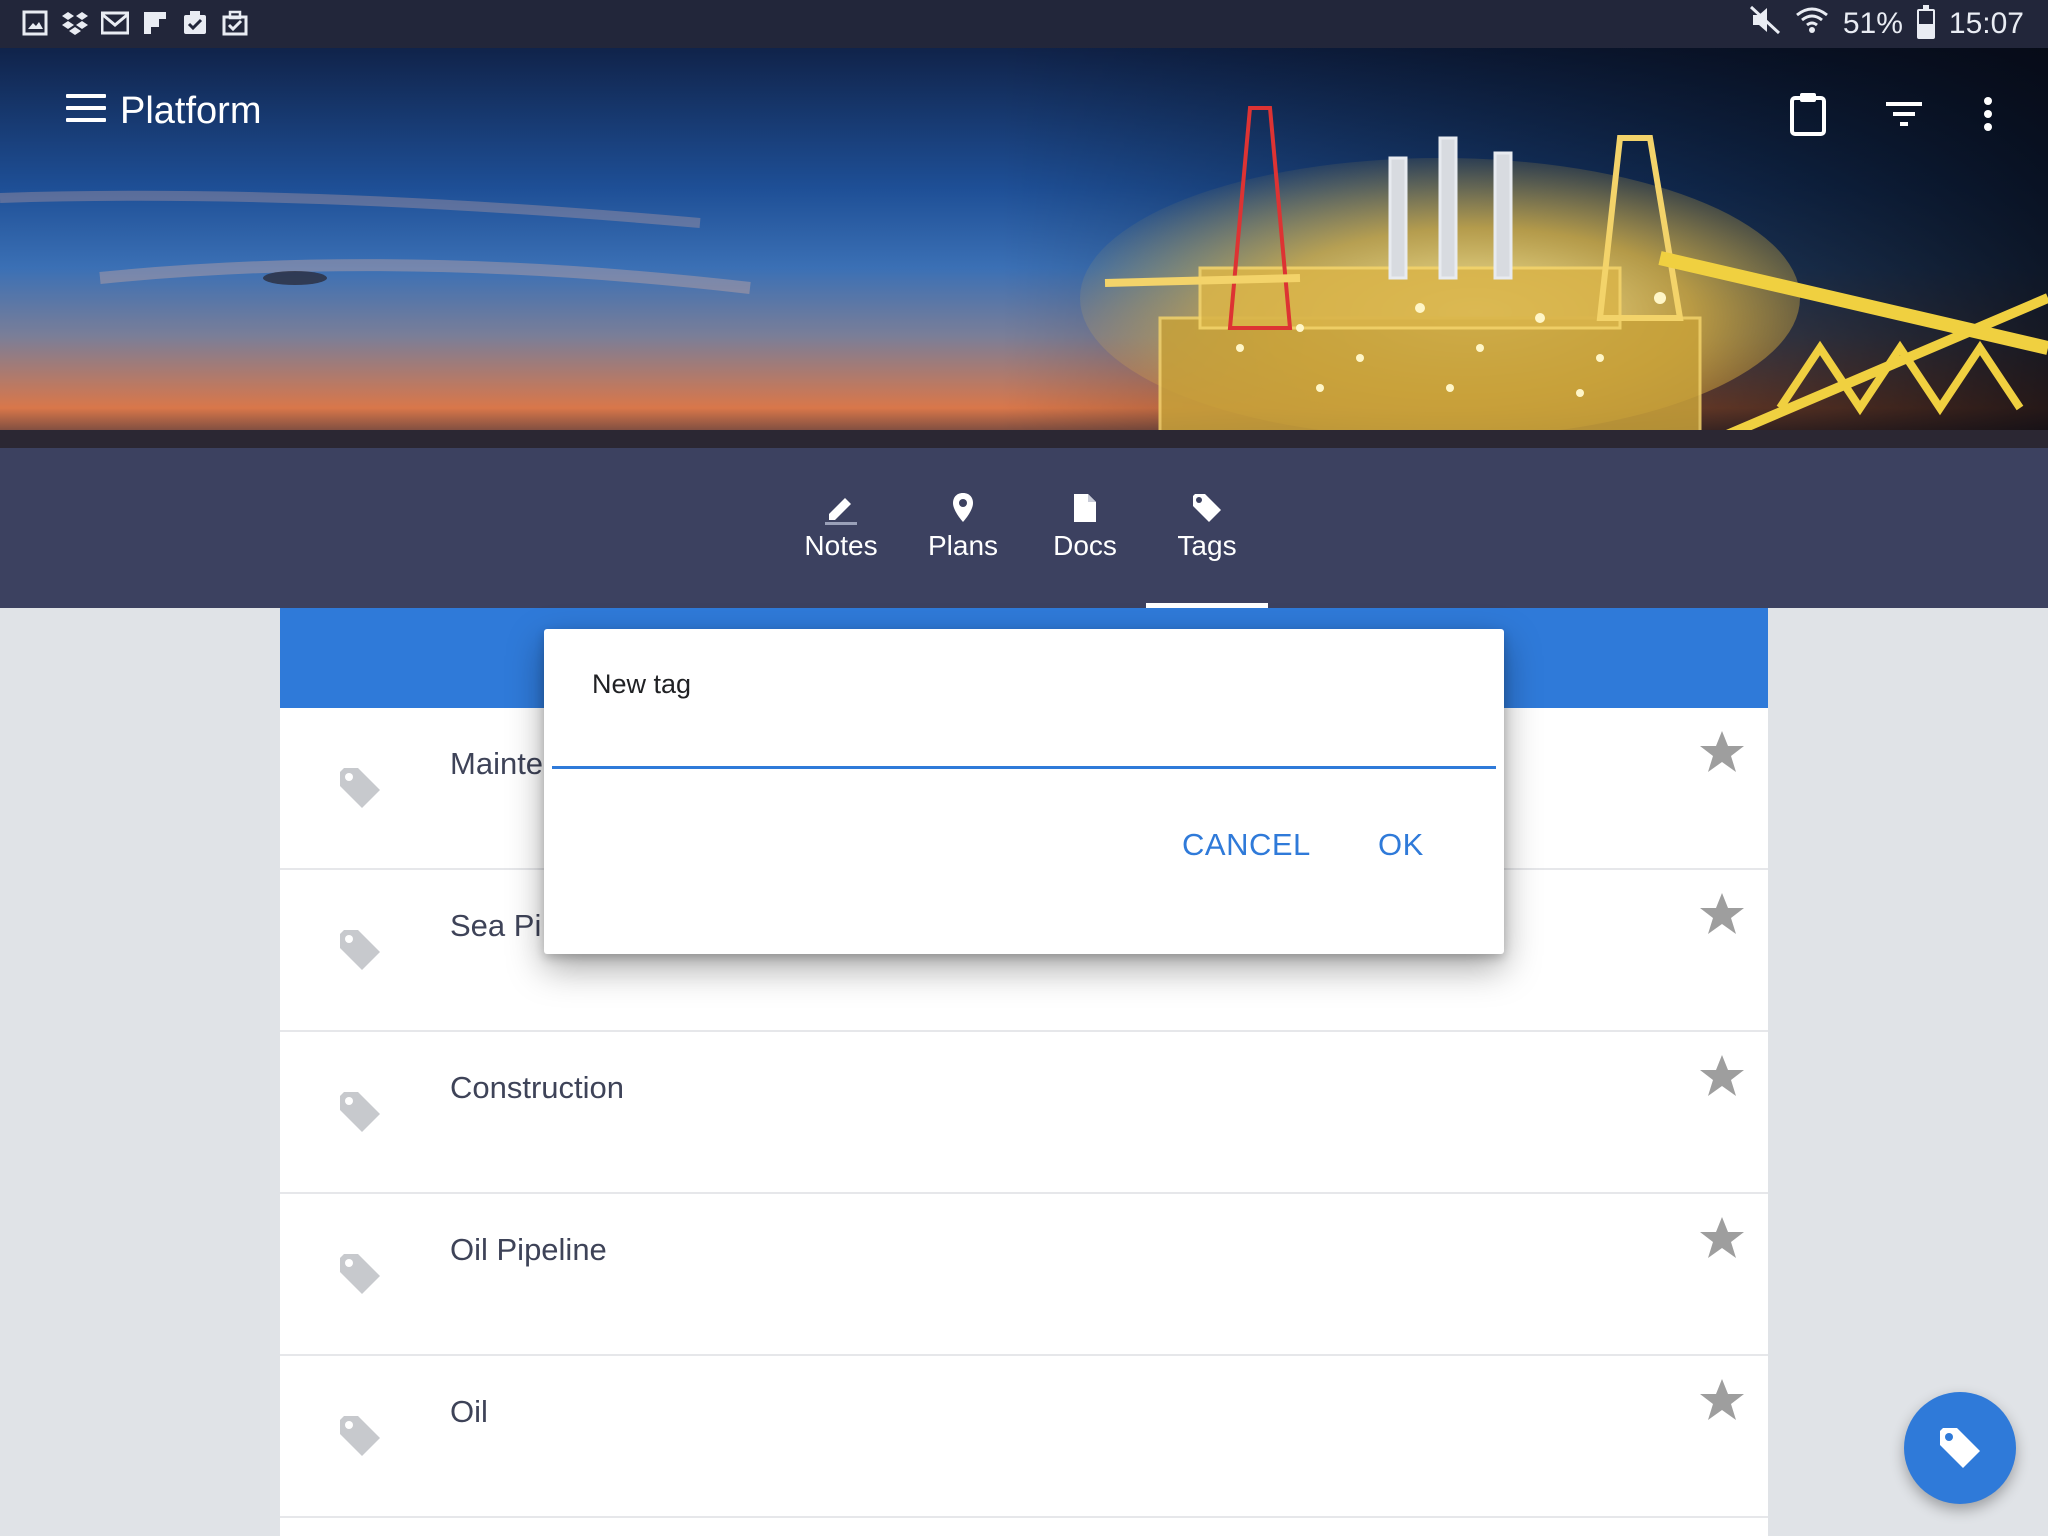  What do you see at coordinates (1085, 545) in the screenshot?
I see `tab-label: Docs` at bounding box center [1085, 545].